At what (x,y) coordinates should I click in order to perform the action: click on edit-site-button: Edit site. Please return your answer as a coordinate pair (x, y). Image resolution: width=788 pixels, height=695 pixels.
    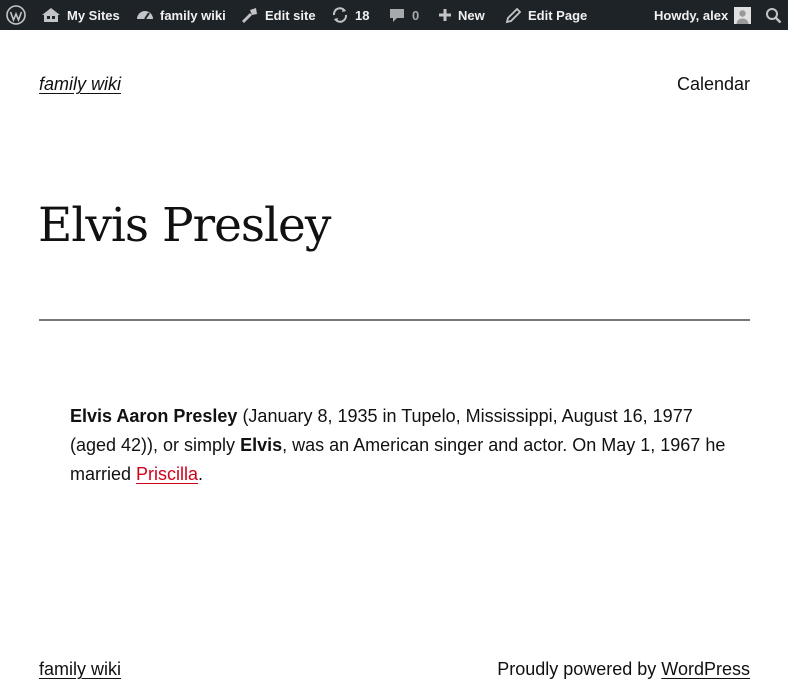
    Looking at the image, I should click on (278, 15).